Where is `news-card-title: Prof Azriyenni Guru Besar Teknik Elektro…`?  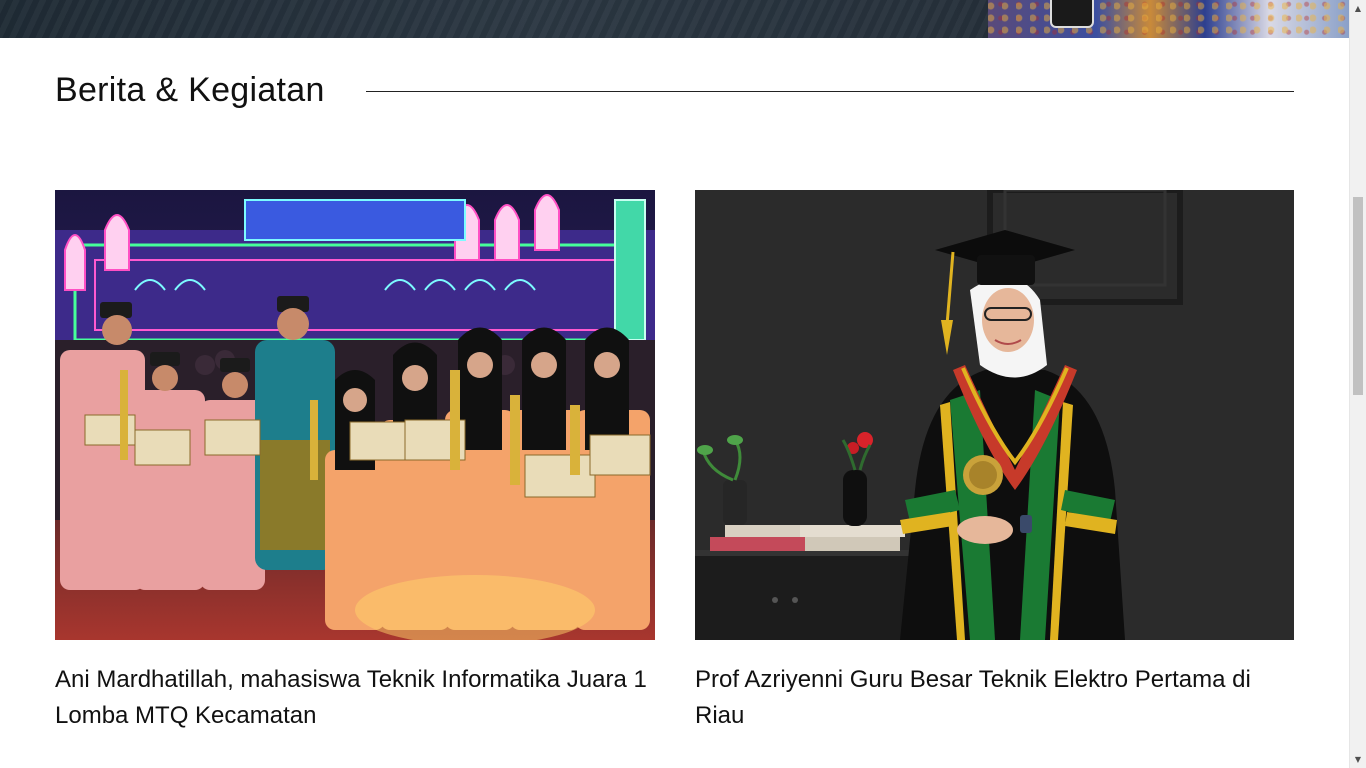
news-card-title: Prof Azriyenni Guru Besar Teknik Elektro… is located at coordinates (994, 698).